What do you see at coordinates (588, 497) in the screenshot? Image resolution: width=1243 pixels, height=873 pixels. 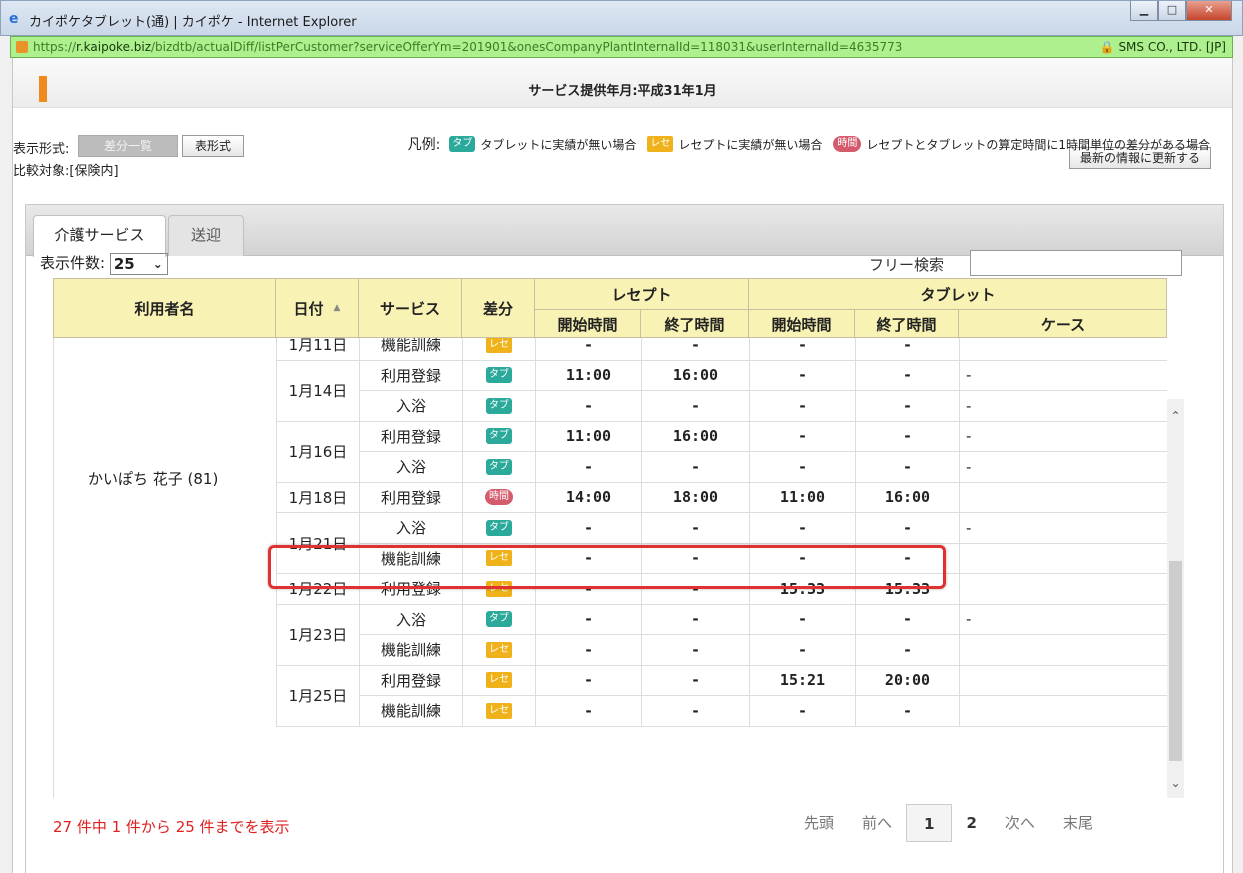 I see `receipt-start-cell: 14:00` at bounding box center [588, 497].